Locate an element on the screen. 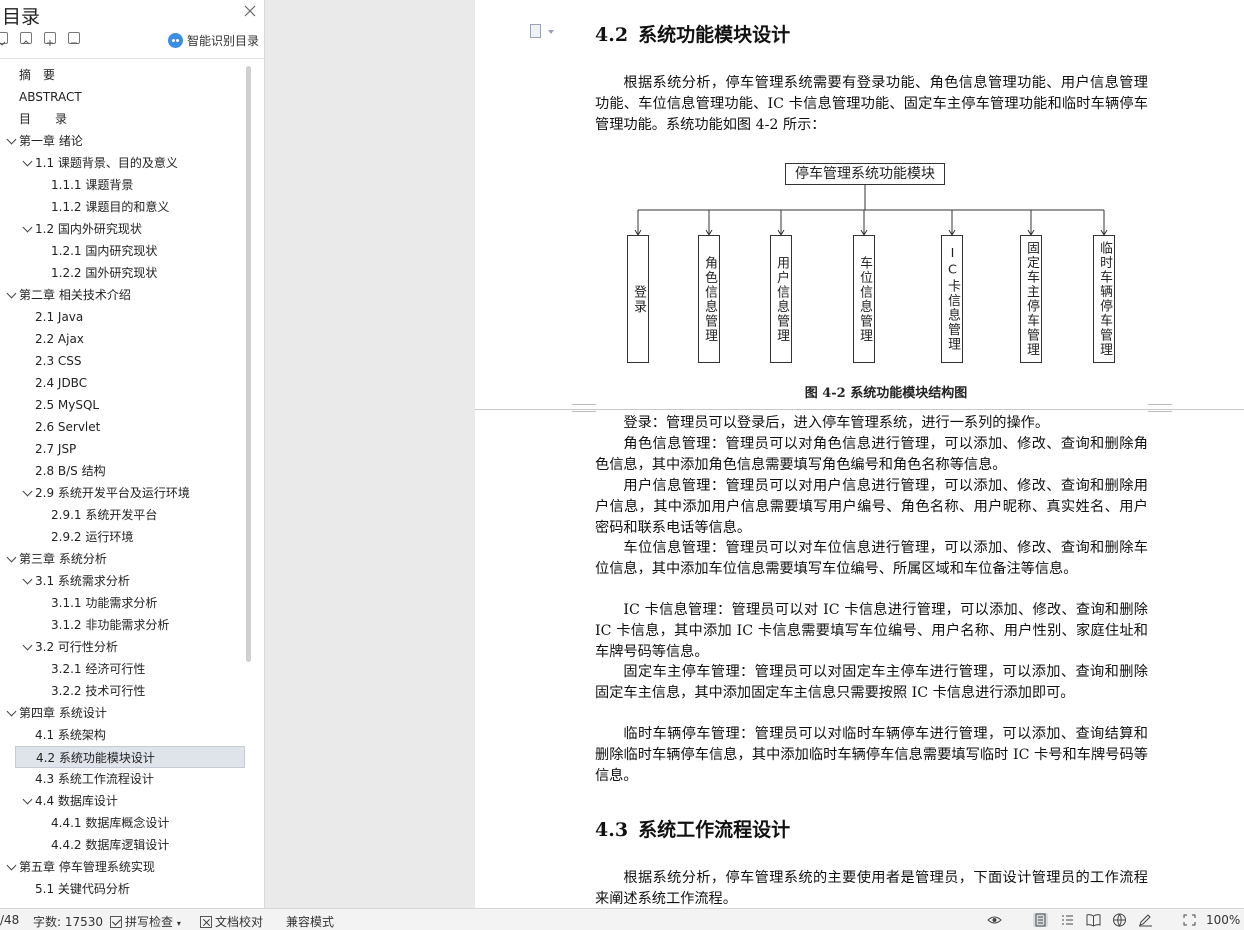  toc-item: 第四章 系统设计 is located at coordinates (125, 713).